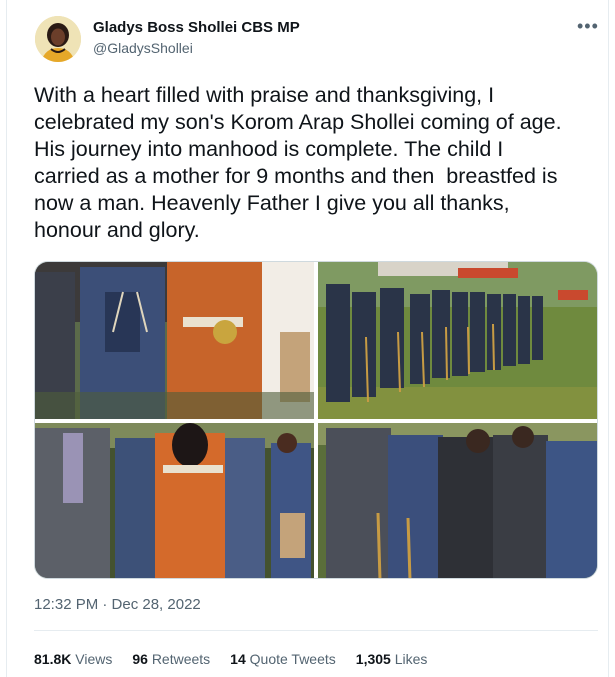 This screenshot has height=677, width=615. What do you see at coordinates (292, 659) in the screenshot?
I see `quote-tweets-label: Quote Tweets` at bounding box center [292, 659].